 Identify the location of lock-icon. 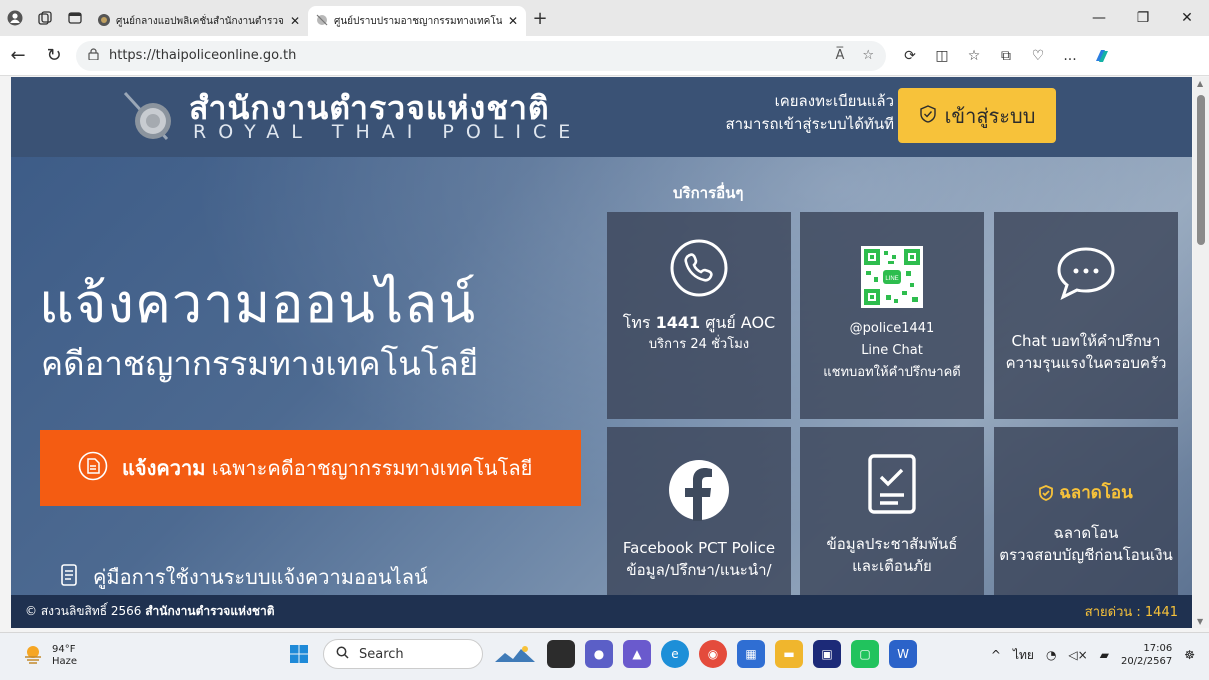
(93, 55).